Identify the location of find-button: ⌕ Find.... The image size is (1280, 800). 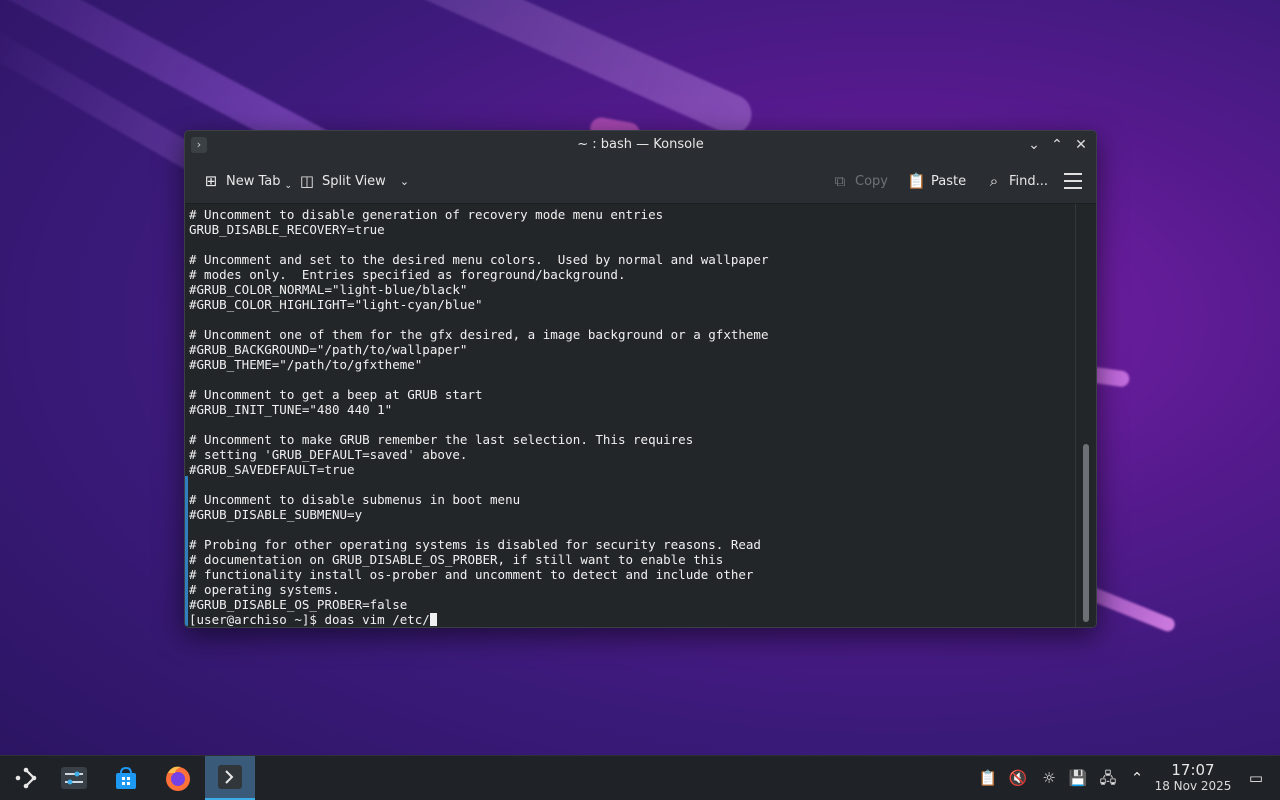
(1016, 181).